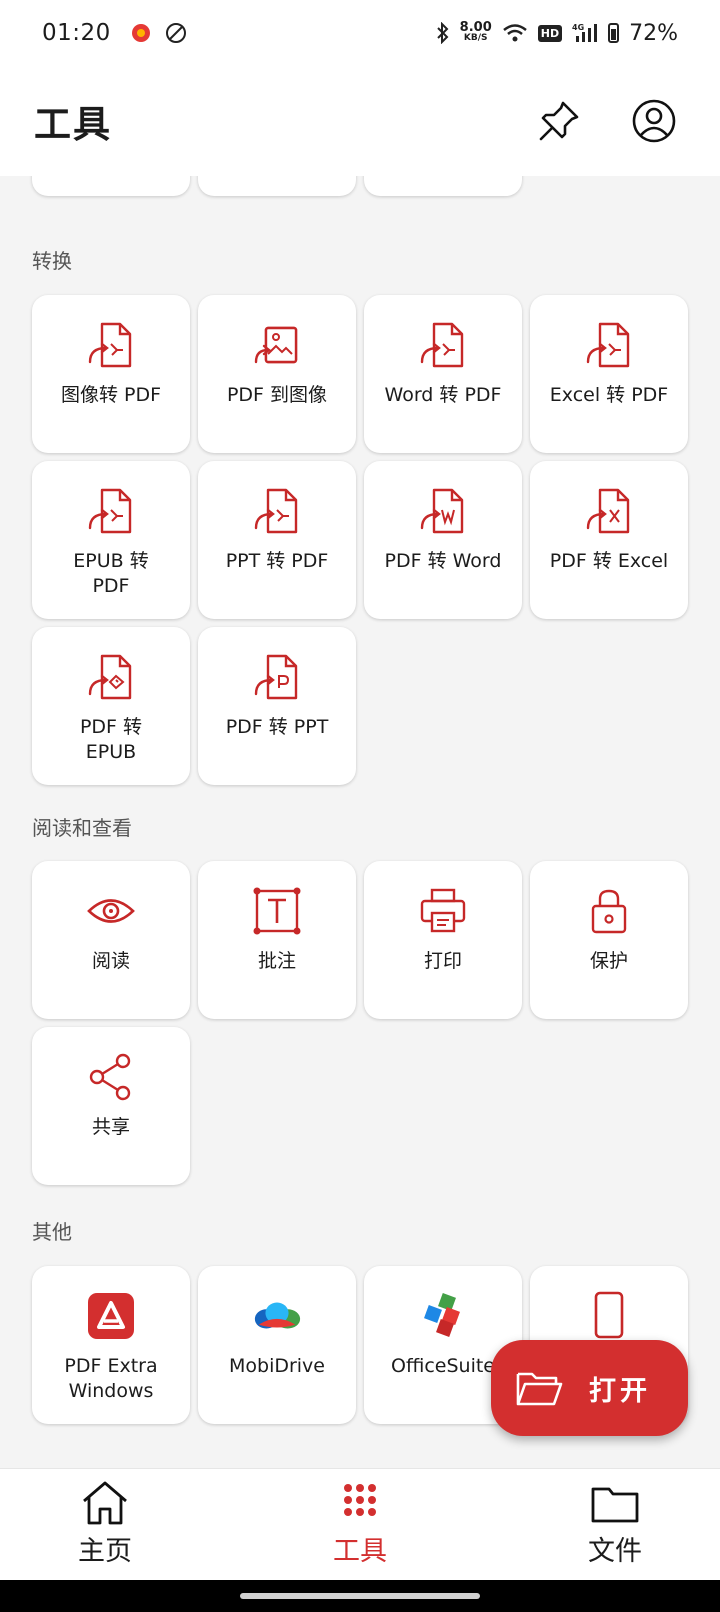  Describe the element at coordinates (609, 911) in the screenshot. I see `lock-icon` at that location.